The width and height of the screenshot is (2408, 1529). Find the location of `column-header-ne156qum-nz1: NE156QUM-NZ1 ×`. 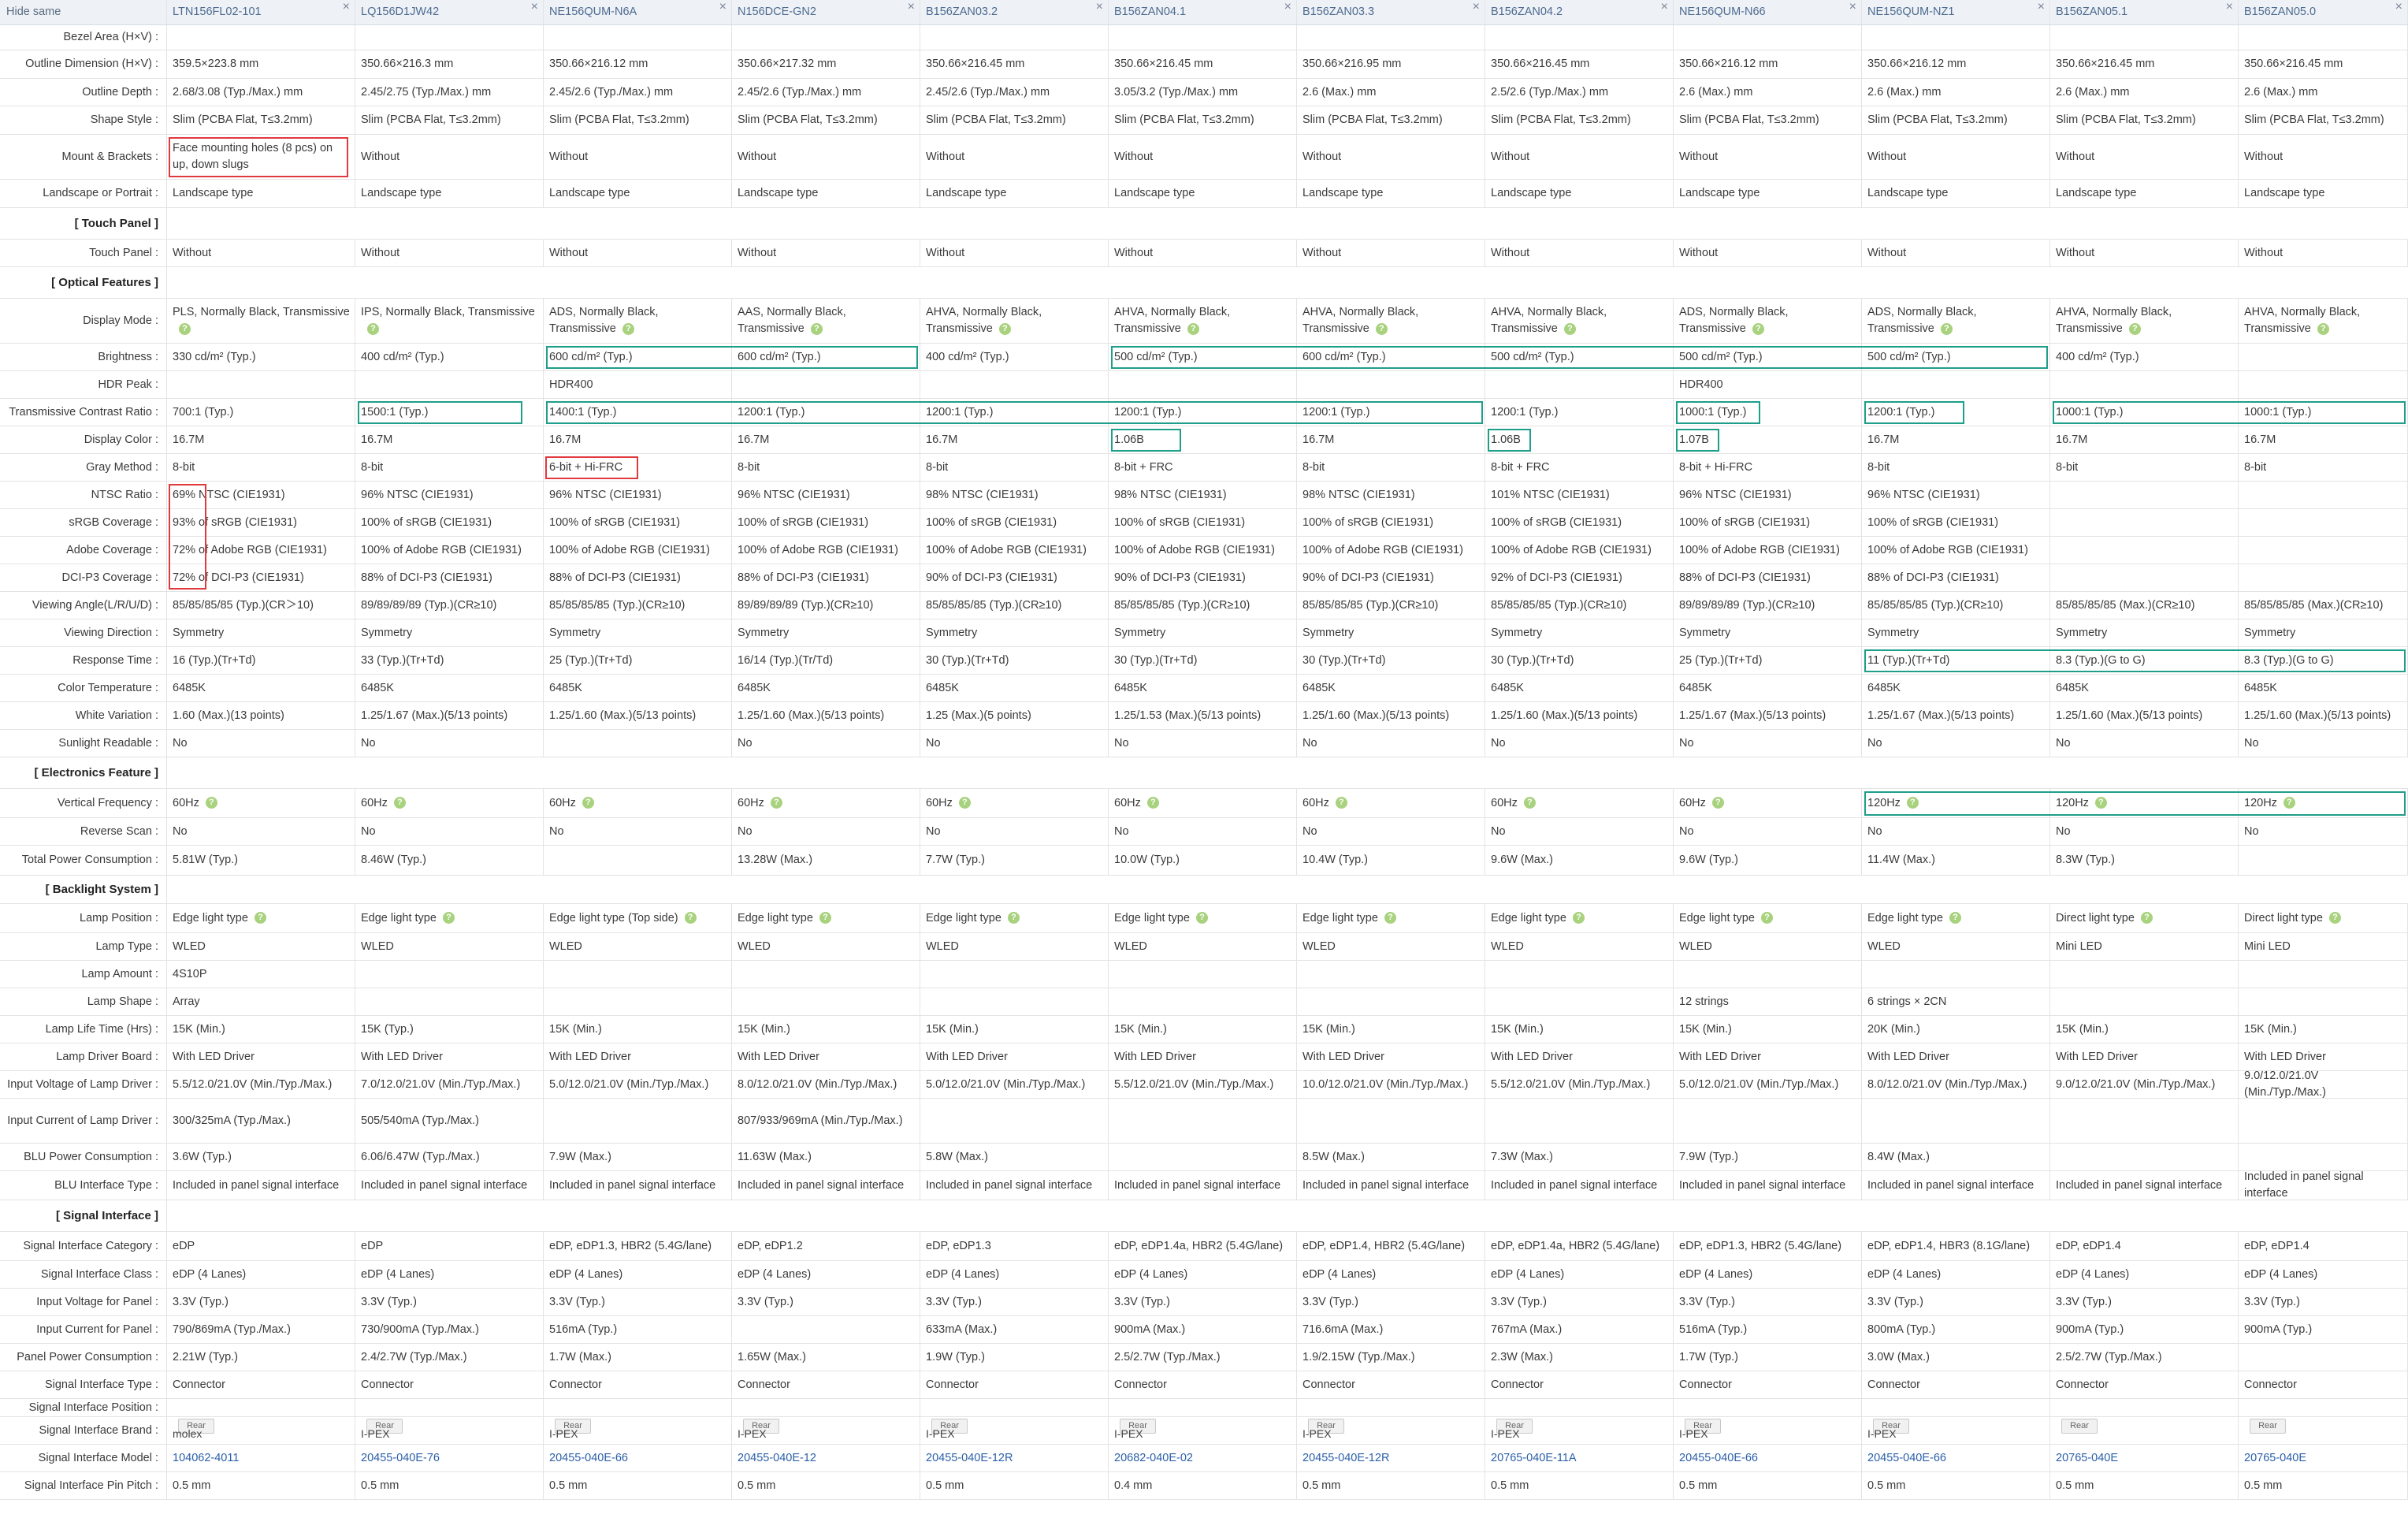

column-header-ne156qum-nz1: NE156QUM-NZ1 × is located at coordinates (1956, 12).